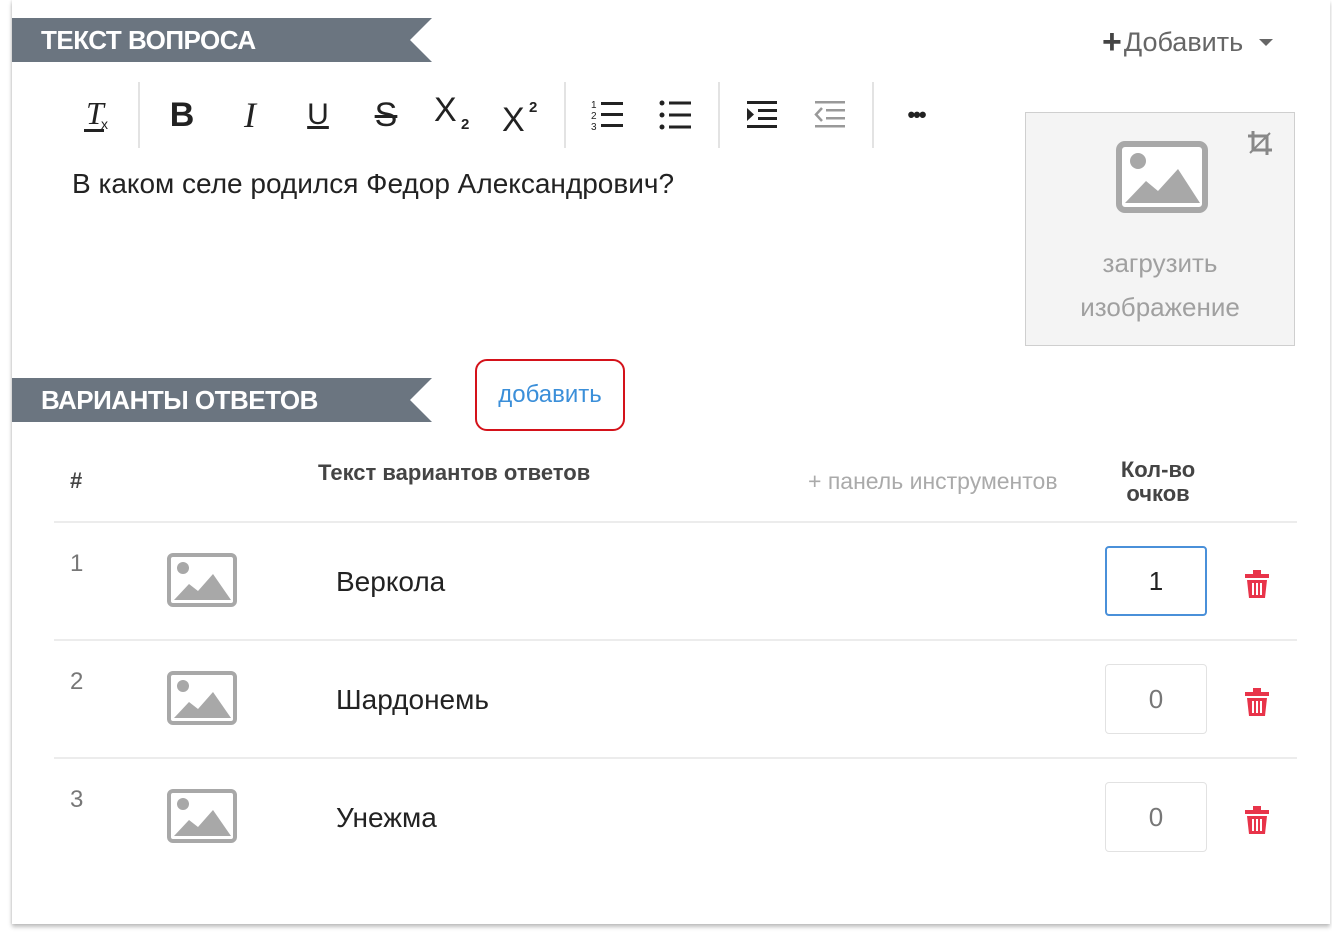  I want to click on column-header-points: Кол-во очков, so click(1158, 482).